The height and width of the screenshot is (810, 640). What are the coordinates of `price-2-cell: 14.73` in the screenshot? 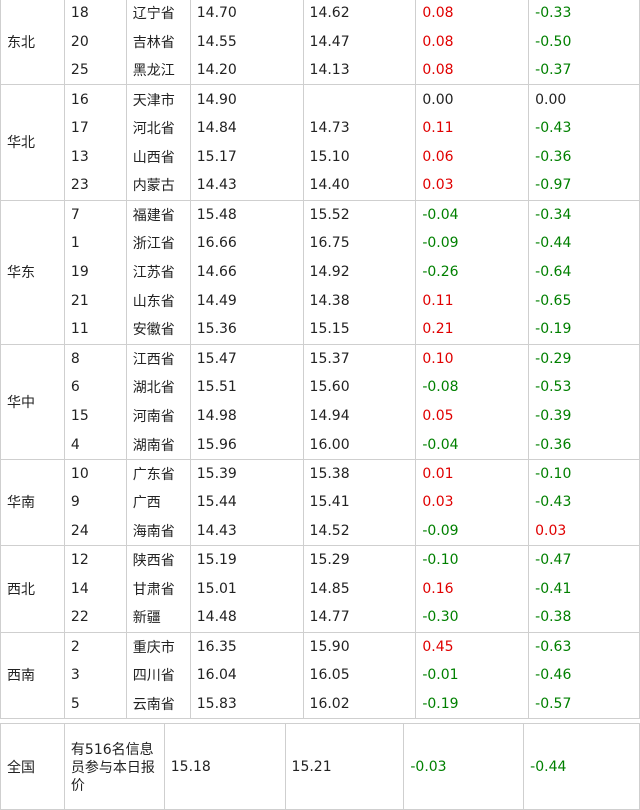 It's located at (359, 128).